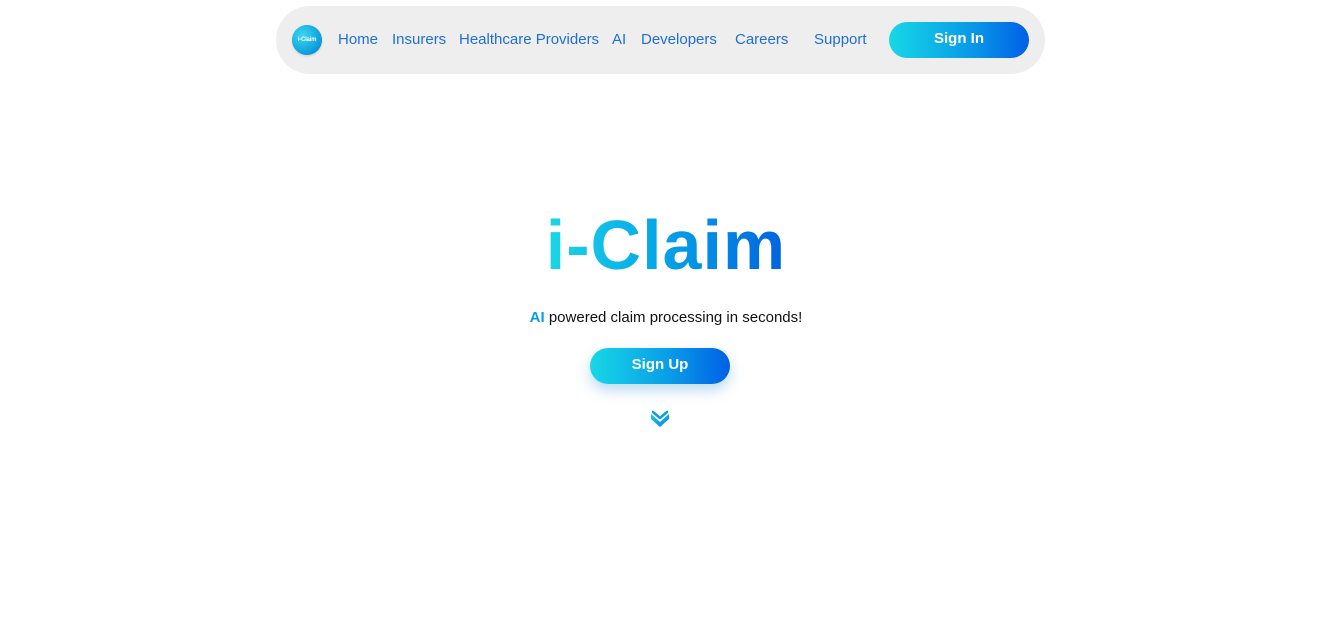 Image resolution: width=1332 pixels, height=642 pixels. I want to click on nav-link-healthcare-providers: Healthcare Providers, so click(529, 40).